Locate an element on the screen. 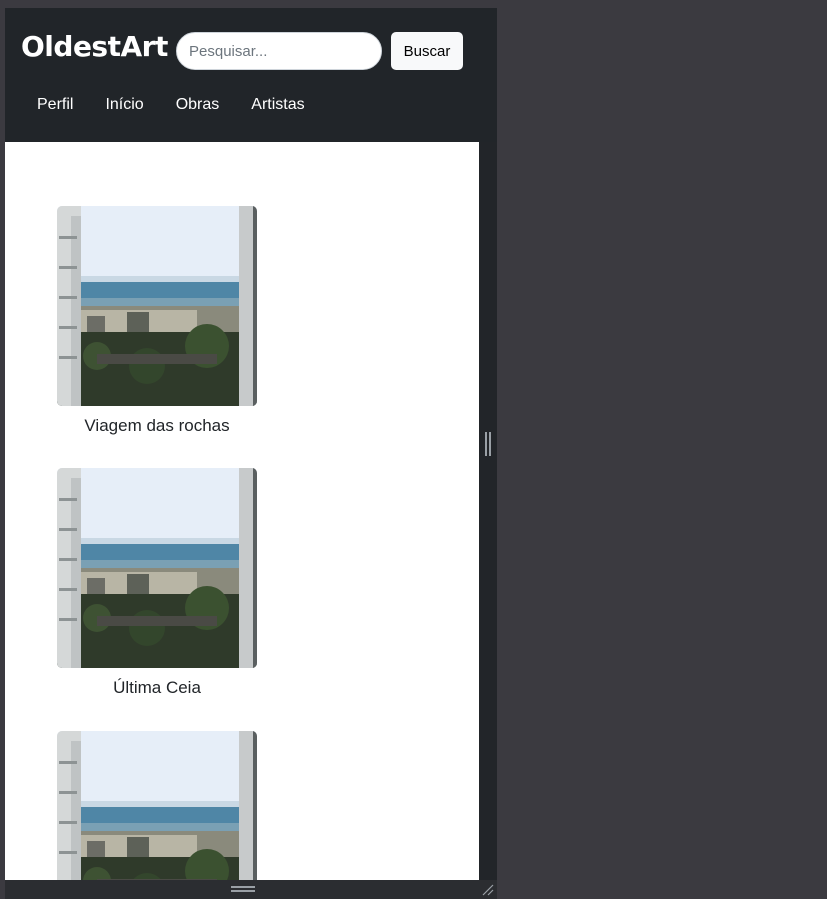 Image resolution: width=827 pixels, height=899 pixels. nav-item-inicio: Início is located at coordinates (124, 105).